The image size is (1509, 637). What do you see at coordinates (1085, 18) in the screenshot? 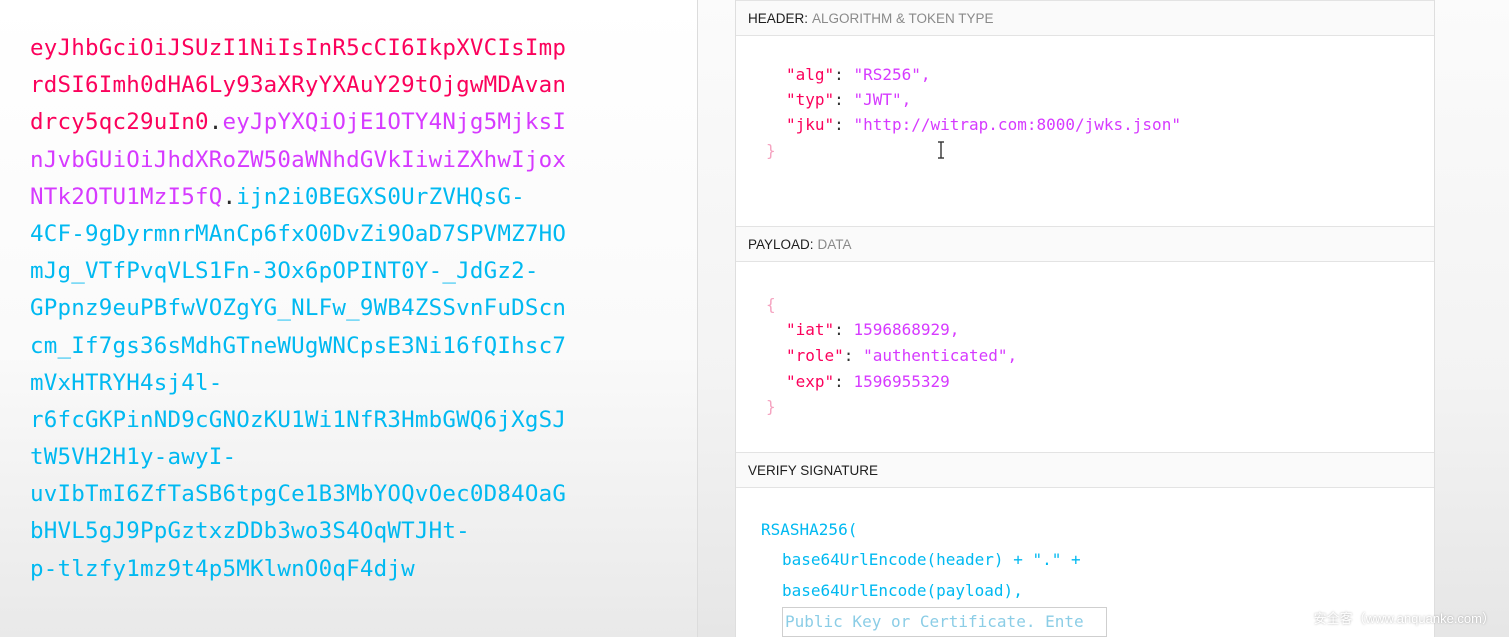
I see `header-section-title: HEADER: ALGORITHM & TOKEN TYPE` at bounding box center [1085, 18].